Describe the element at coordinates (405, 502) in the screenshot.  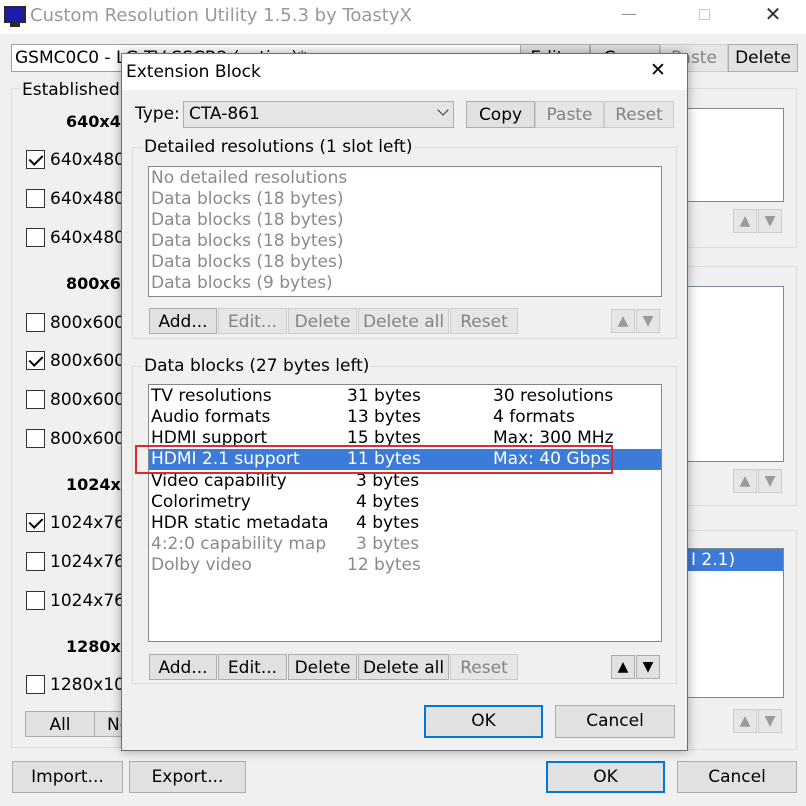
I see `table-row: Colorimetry 4 bytes` at that location.